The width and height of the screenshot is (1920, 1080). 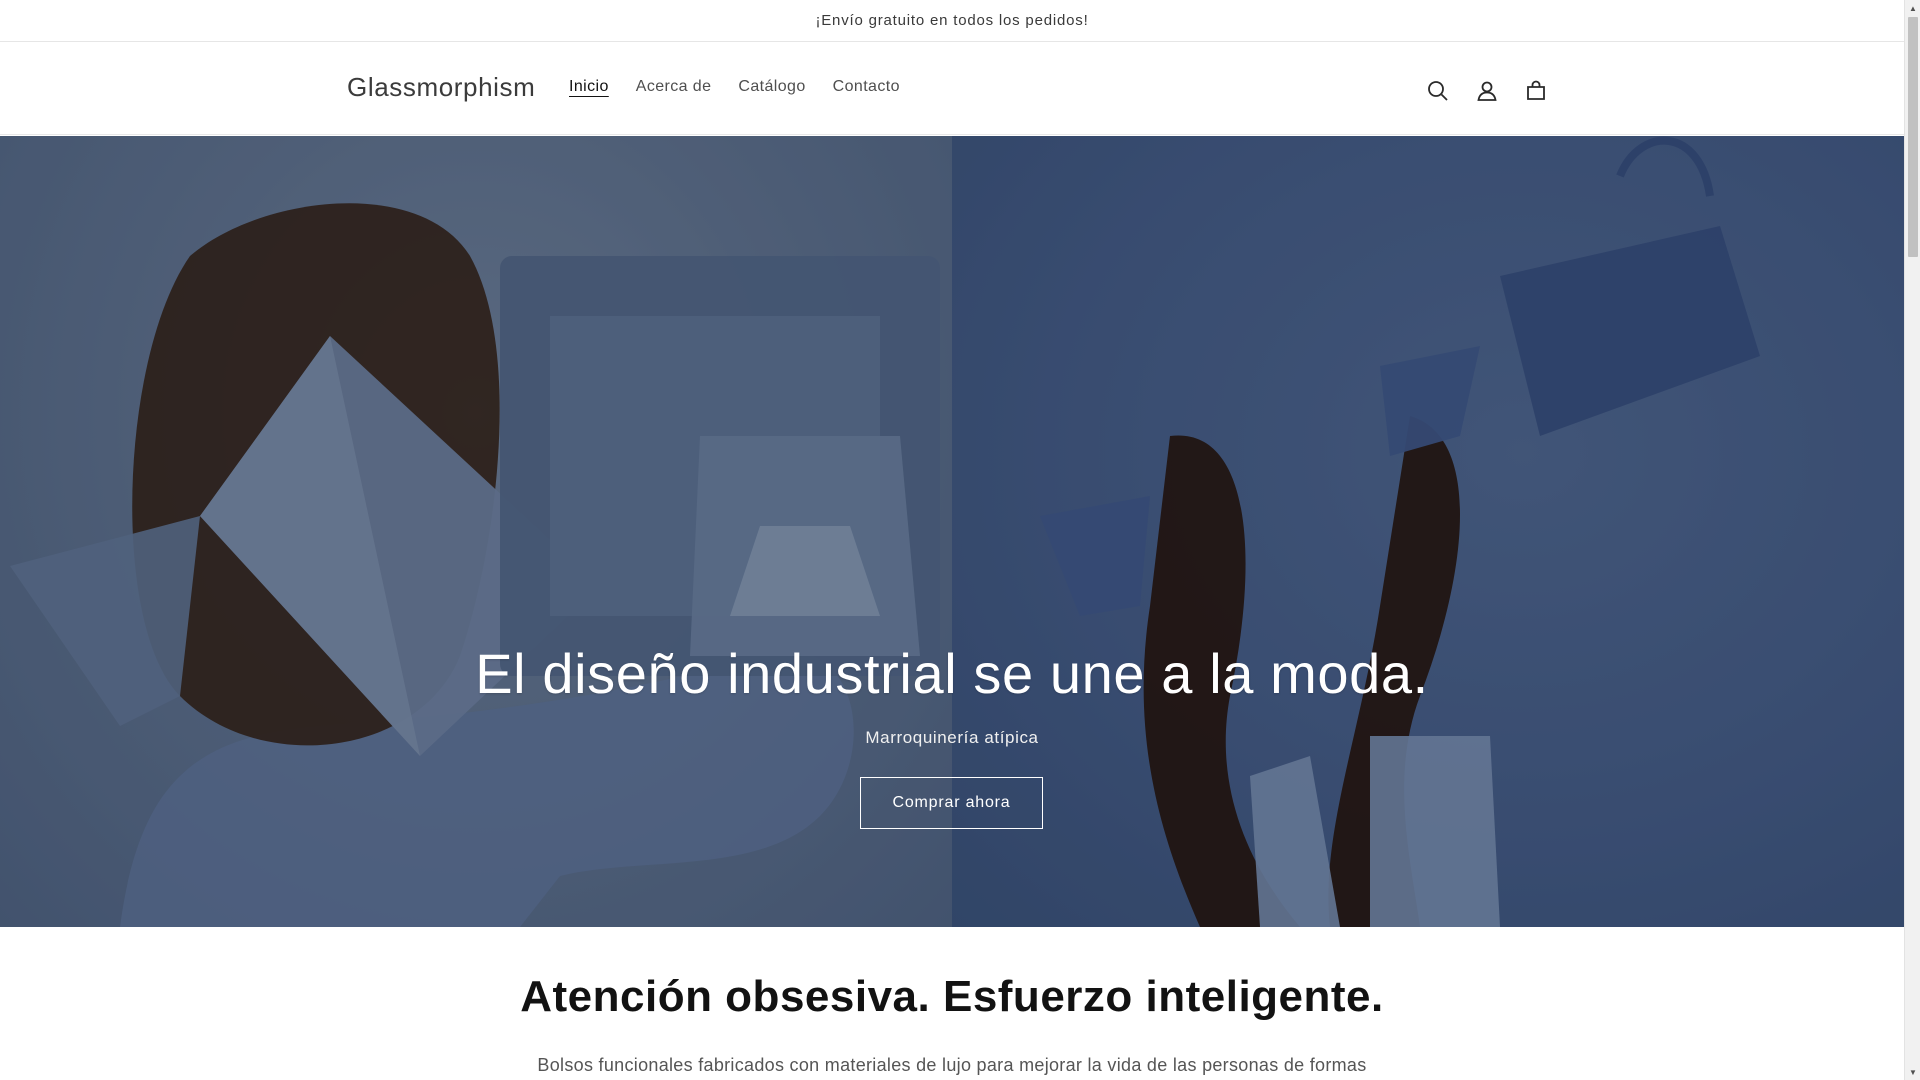 What do you see at coordinates (1487, 91) in the screenshot?
I see `account-icon` at bounding box center [1487, 91].